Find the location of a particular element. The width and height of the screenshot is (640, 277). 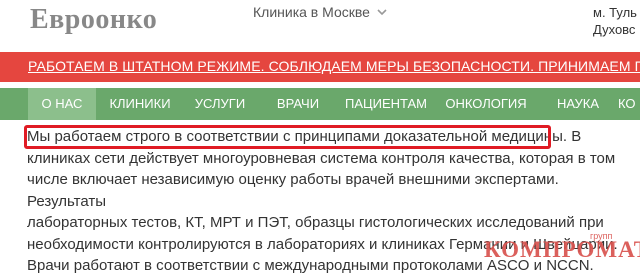

metro-line-2: Духовс is located at coordinates (614, 29).